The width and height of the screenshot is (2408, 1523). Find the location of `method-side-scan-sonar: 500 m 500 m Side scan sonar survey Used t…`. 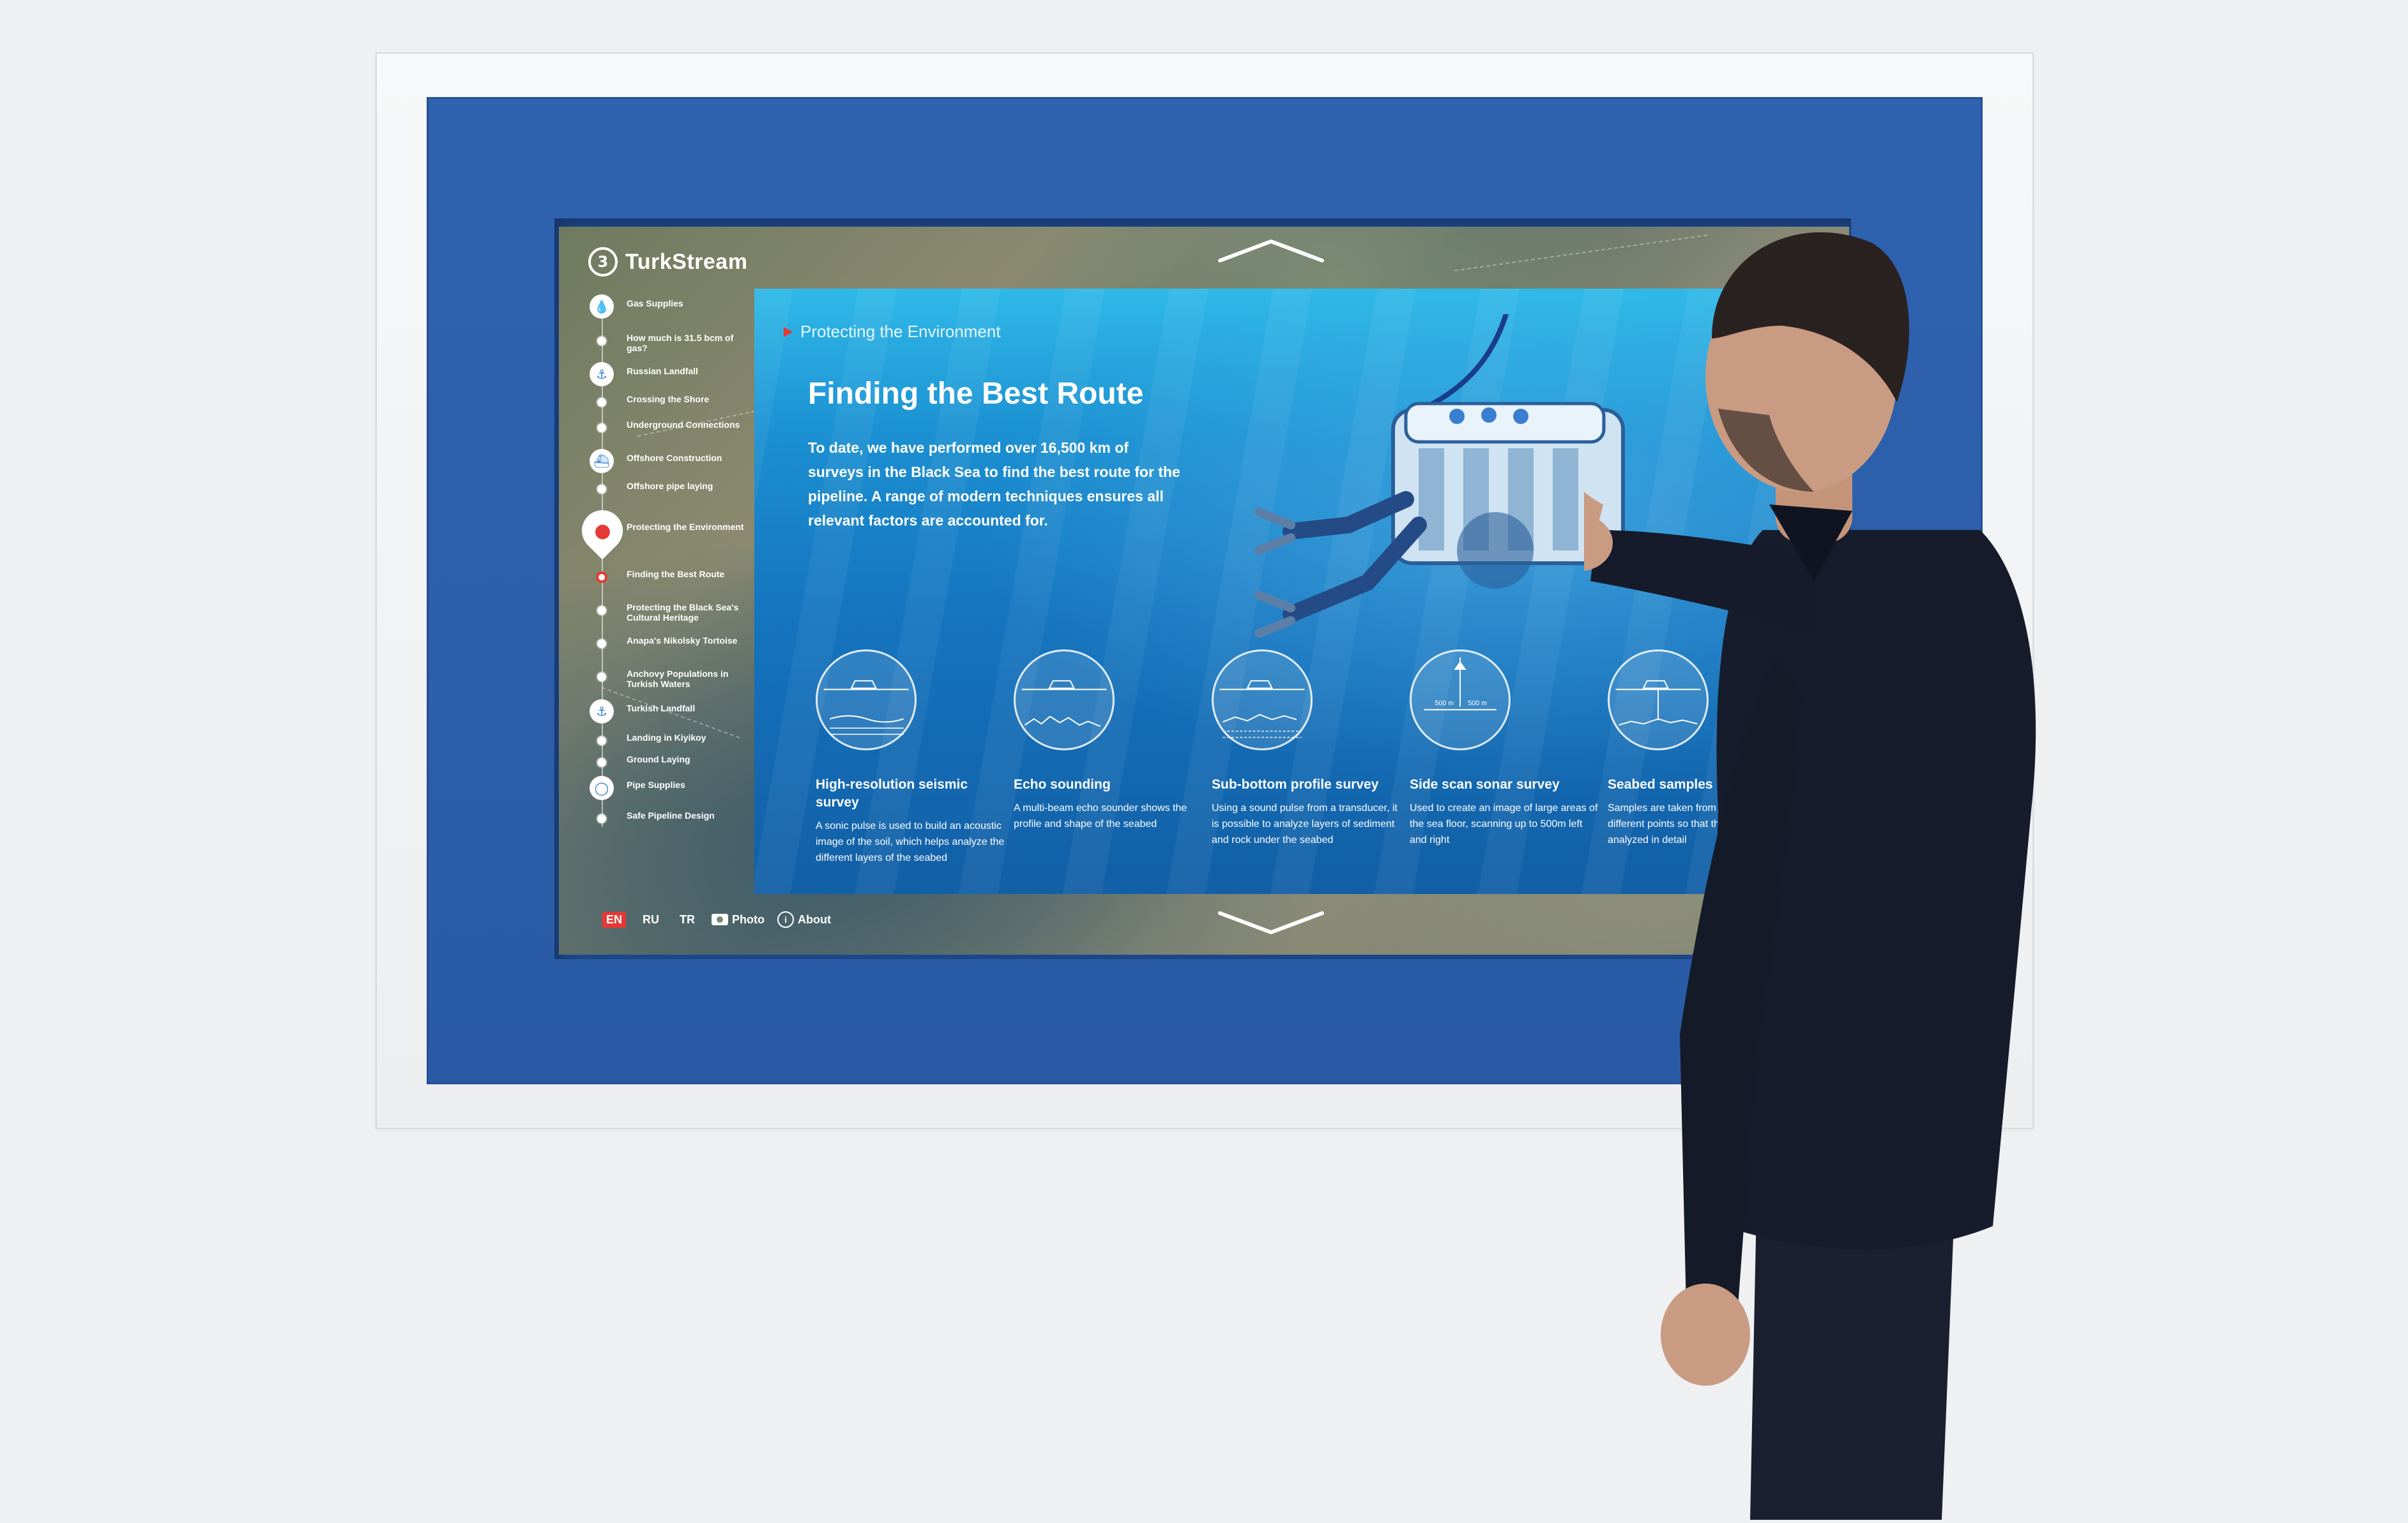

method-side-scan-sonar: 500 m 500 m Side scan sonar survey Used t… is located at coordinates (1505, 748).